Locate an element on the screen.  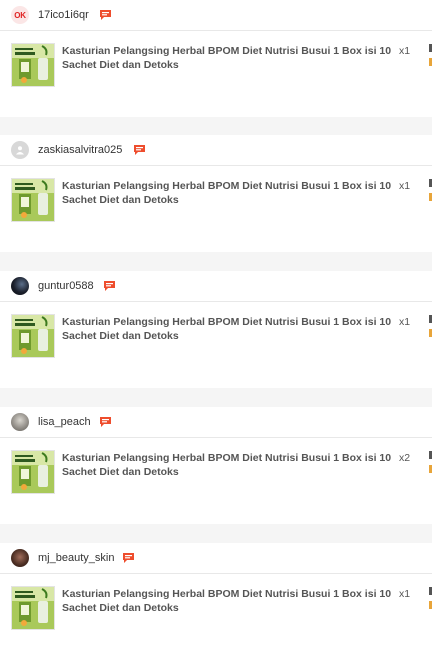
buyer-username: guntur0588 is located at coordinates (66, 286).